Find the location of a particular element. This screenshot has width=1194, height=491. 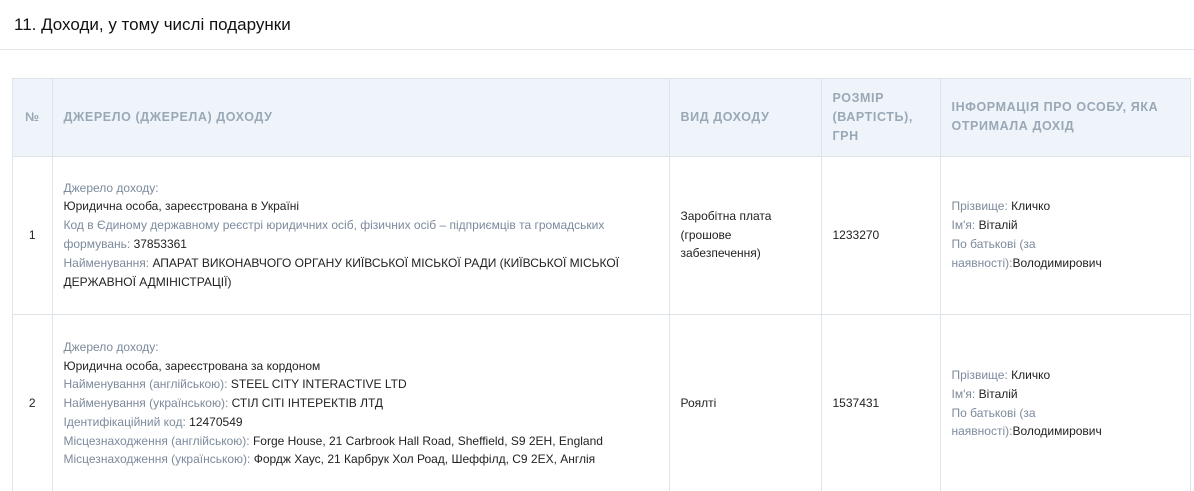

section-header: 11. Доходи, у тому числі подарунки is located at coordinates (597, 25).